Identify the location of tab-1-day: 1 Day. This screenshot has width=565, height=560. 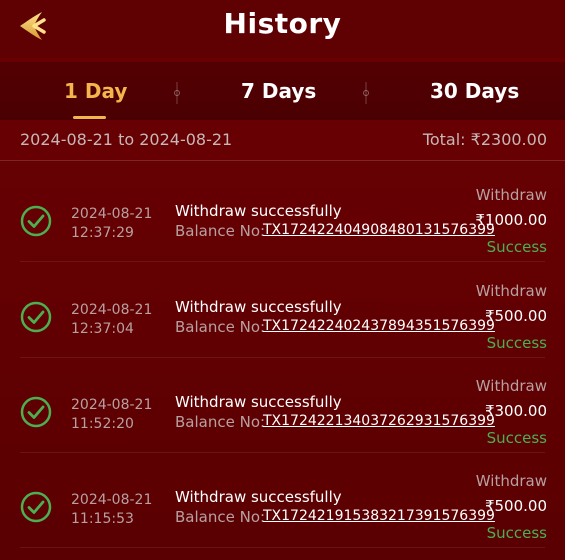
(95, 91).